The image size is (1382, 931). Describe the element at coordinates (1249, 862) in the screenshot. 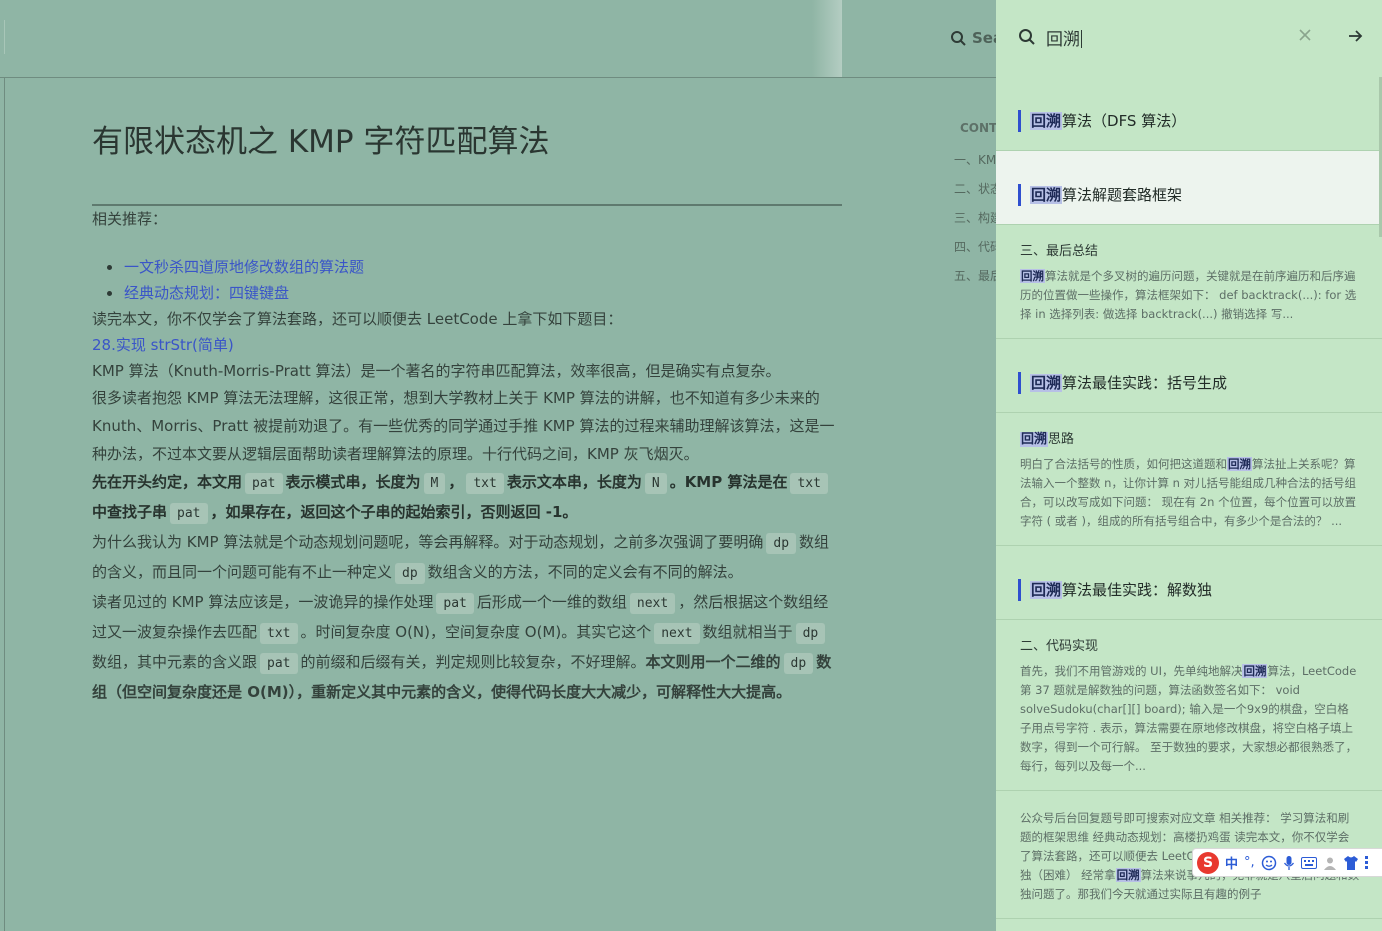

I see `ime-punctuation-toggle: °,` at that location.